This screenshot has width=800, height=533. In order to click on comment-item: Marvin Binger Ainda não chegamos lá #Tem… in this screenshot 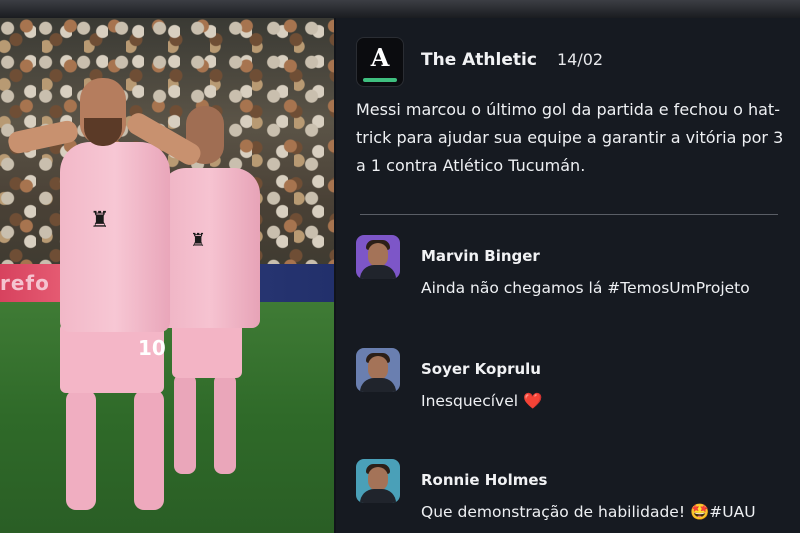, I will do `click(576, 275)`.